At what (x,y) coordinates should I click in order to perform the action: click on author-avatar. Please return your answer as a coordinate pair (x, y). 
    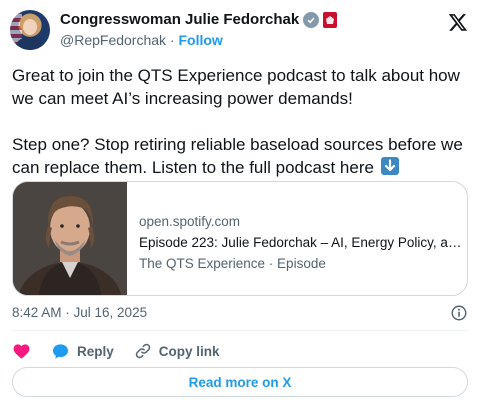
    Looking at the image, I should click on (30, 30).